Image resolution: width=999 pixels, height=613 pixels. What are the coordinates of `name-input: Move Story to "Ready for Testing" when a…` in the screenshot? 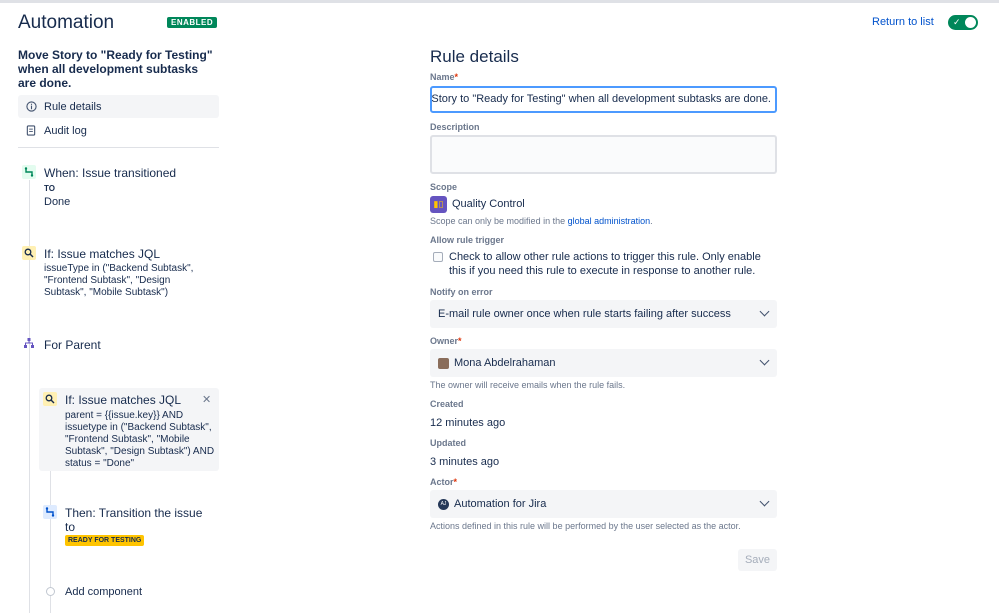 It's located at (603, 99).